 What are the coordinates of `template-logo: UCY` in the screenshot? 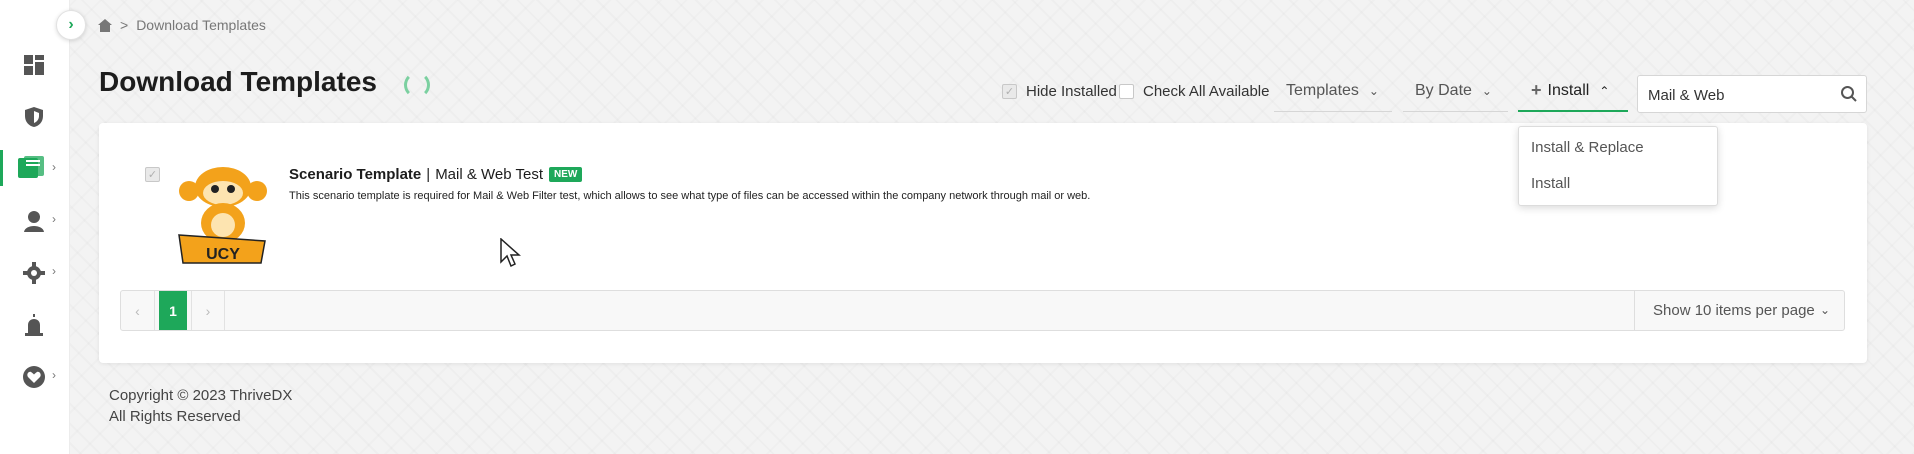 It's located at (222, 215).